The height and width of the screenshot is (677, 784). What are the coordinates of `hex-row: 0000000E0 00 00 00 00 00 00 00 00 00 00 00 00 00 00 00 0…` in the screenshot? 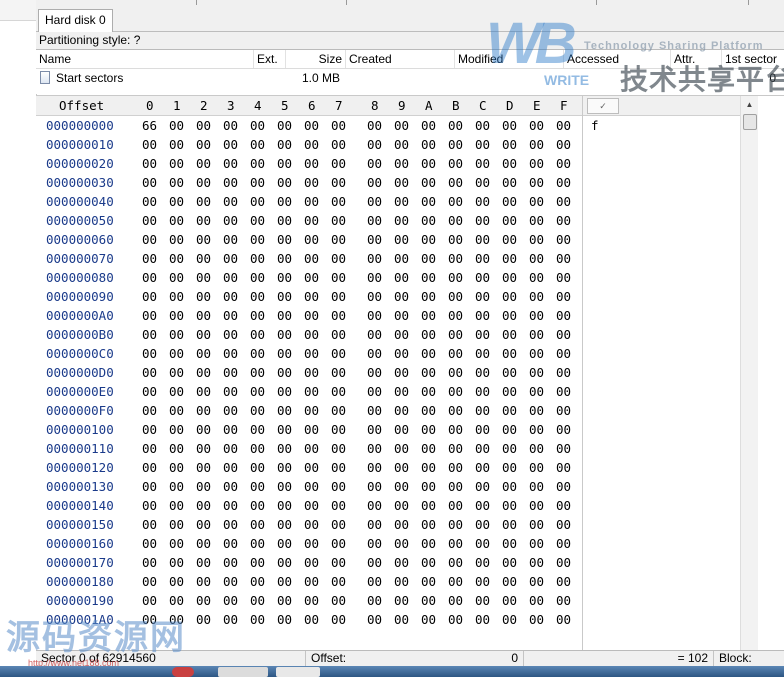 It's located at (309, 391).